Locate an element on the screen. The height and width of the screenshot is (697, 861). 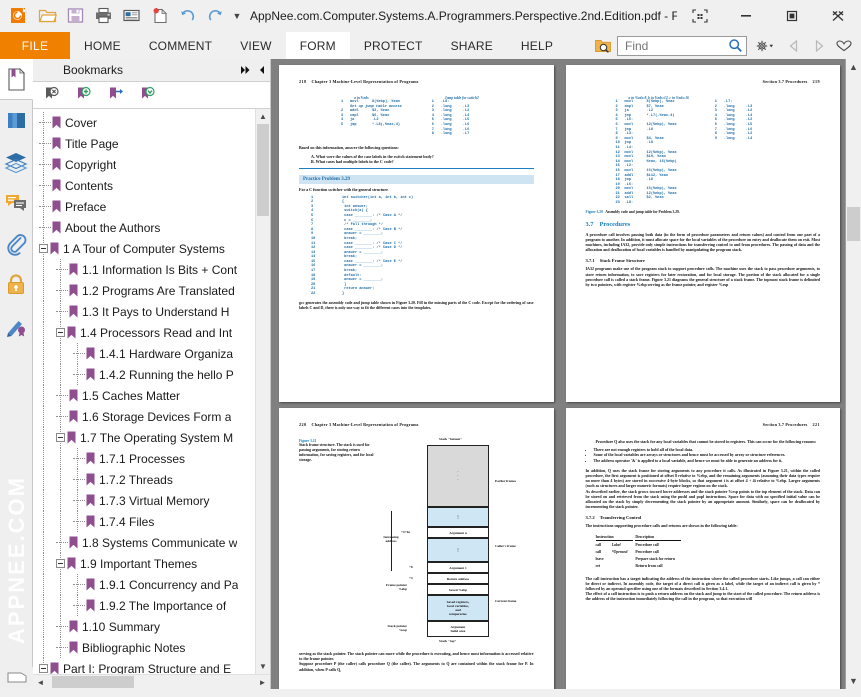
scroll-thumb is located at coordinates (263, 170).